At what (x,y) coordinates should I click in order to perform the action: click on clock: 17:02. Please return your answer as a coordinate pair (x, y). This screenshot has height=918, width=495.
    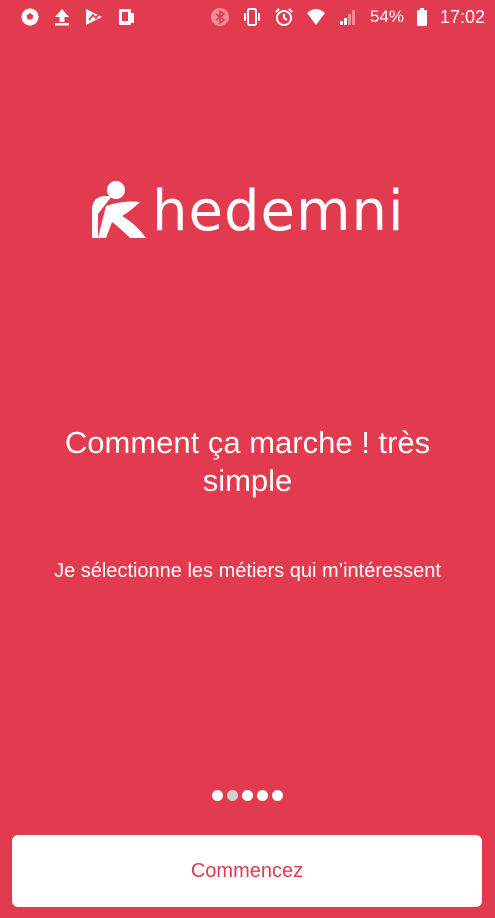
    Looking at the image, I should click on (462, 16).